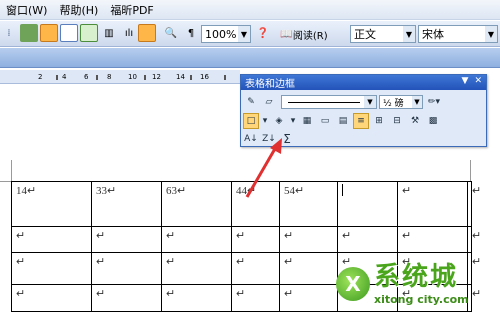 Image resolution: width=500 pixels, height=318 pixels. Describe the element at coordinates (433, 121) in the screenshot. I see `show-gridlines-icon: ▩` at that location.